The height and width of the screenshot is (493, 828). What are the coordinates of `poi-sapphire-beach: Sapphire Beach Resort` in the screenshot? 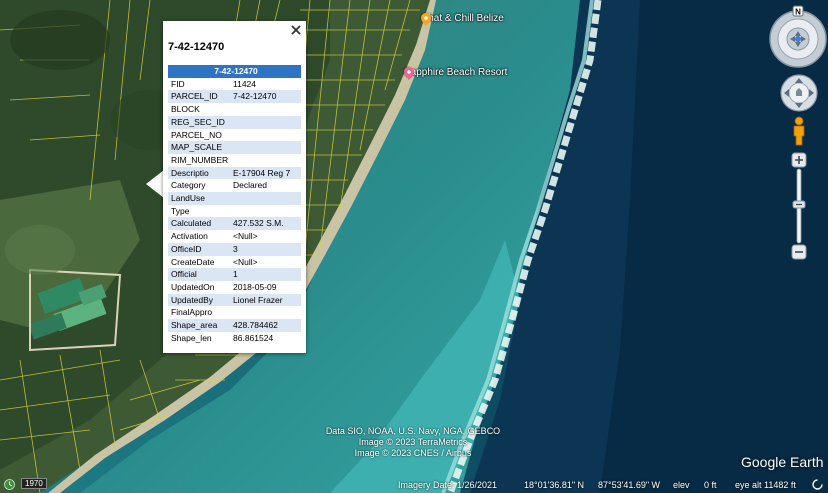 It's located at (456, 73).